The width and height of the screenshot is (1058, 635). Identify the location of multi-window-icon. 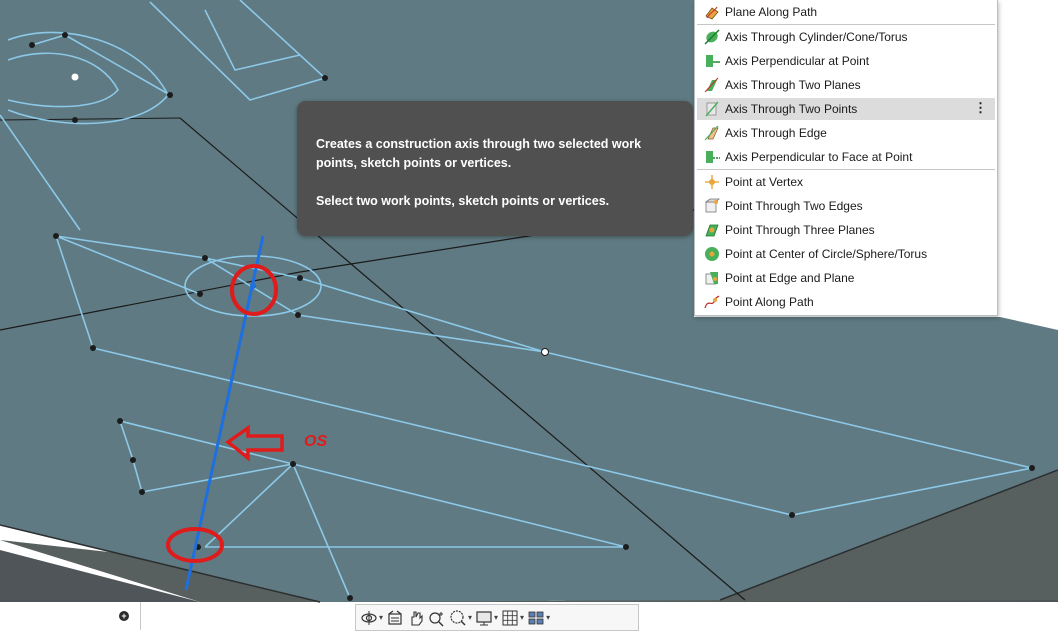
(536, 618).